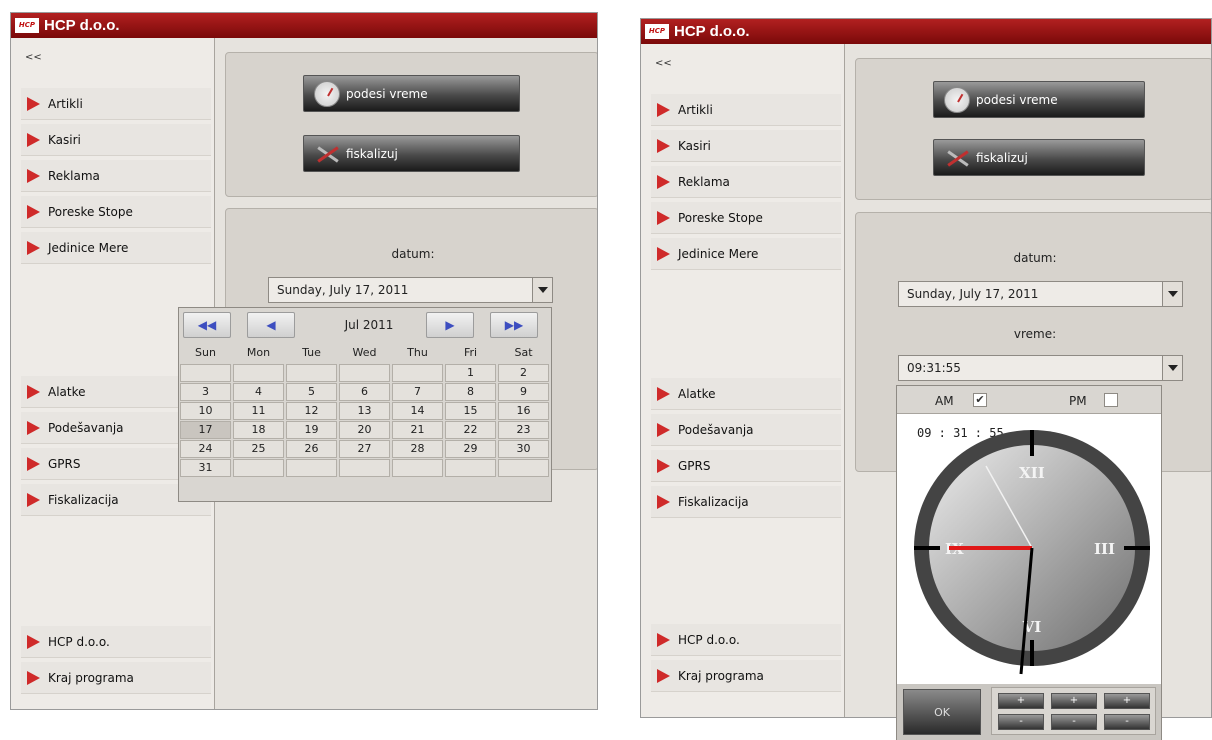 The width and height of the screenshot is (1212, 740). What do you see at coordinates (926, 31) in the screenshot?
I see `title-bar: HCP HCP d.o.o.` at bounding box center [926, 31].